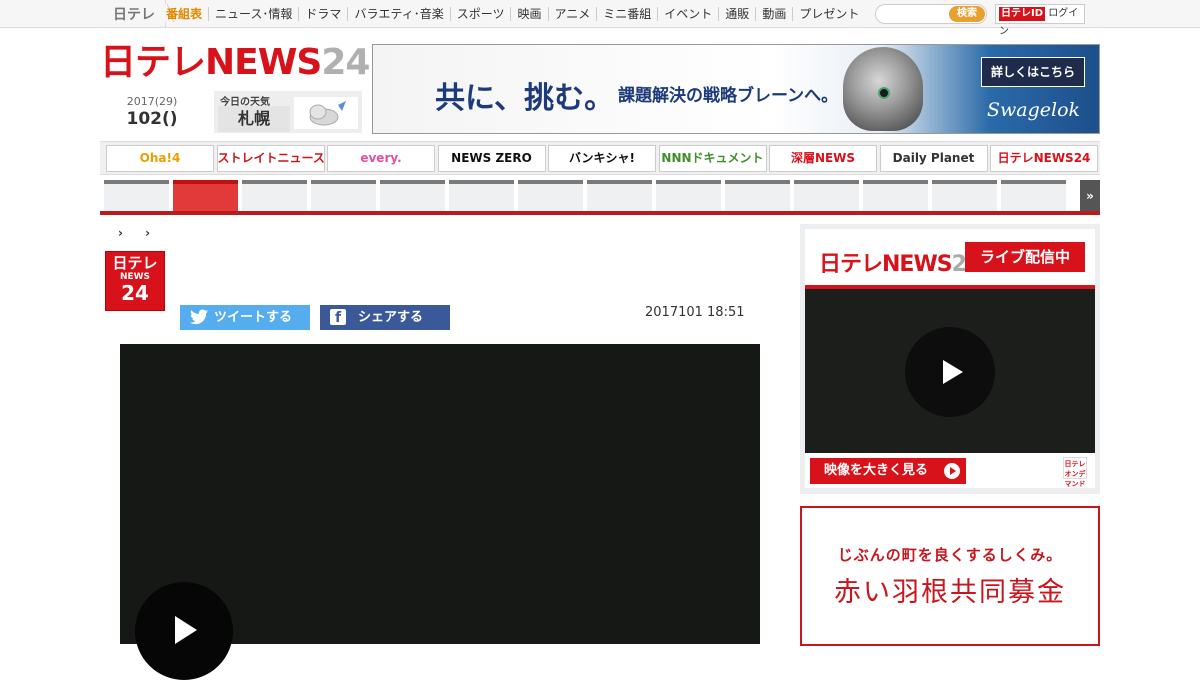 The image size is (1200, 680). Describe the element at coordinates (326, 113) in the screenshot. I see `cloud-rain-icon` at that location.